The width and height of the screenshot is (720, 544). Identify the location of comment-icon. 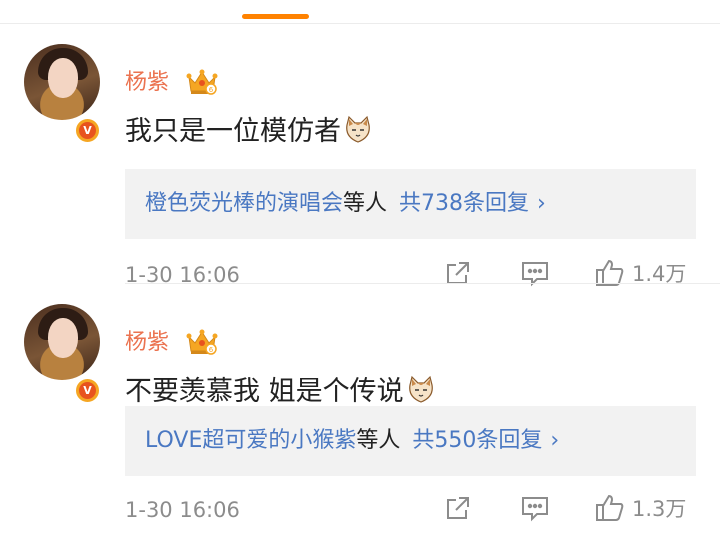
(535, 509).